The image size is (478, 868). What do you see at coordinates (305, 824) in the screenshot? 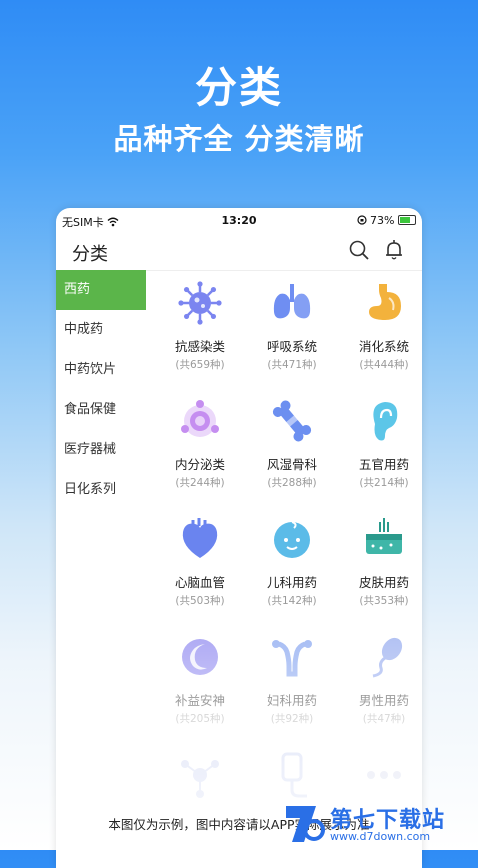
I see `watermark-logo-icon` at bounding box center [305, 824].